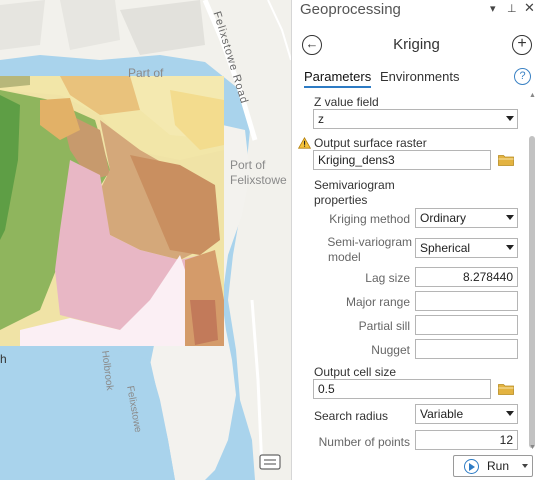  I want to click on run-button: Run, so click(493, 466).